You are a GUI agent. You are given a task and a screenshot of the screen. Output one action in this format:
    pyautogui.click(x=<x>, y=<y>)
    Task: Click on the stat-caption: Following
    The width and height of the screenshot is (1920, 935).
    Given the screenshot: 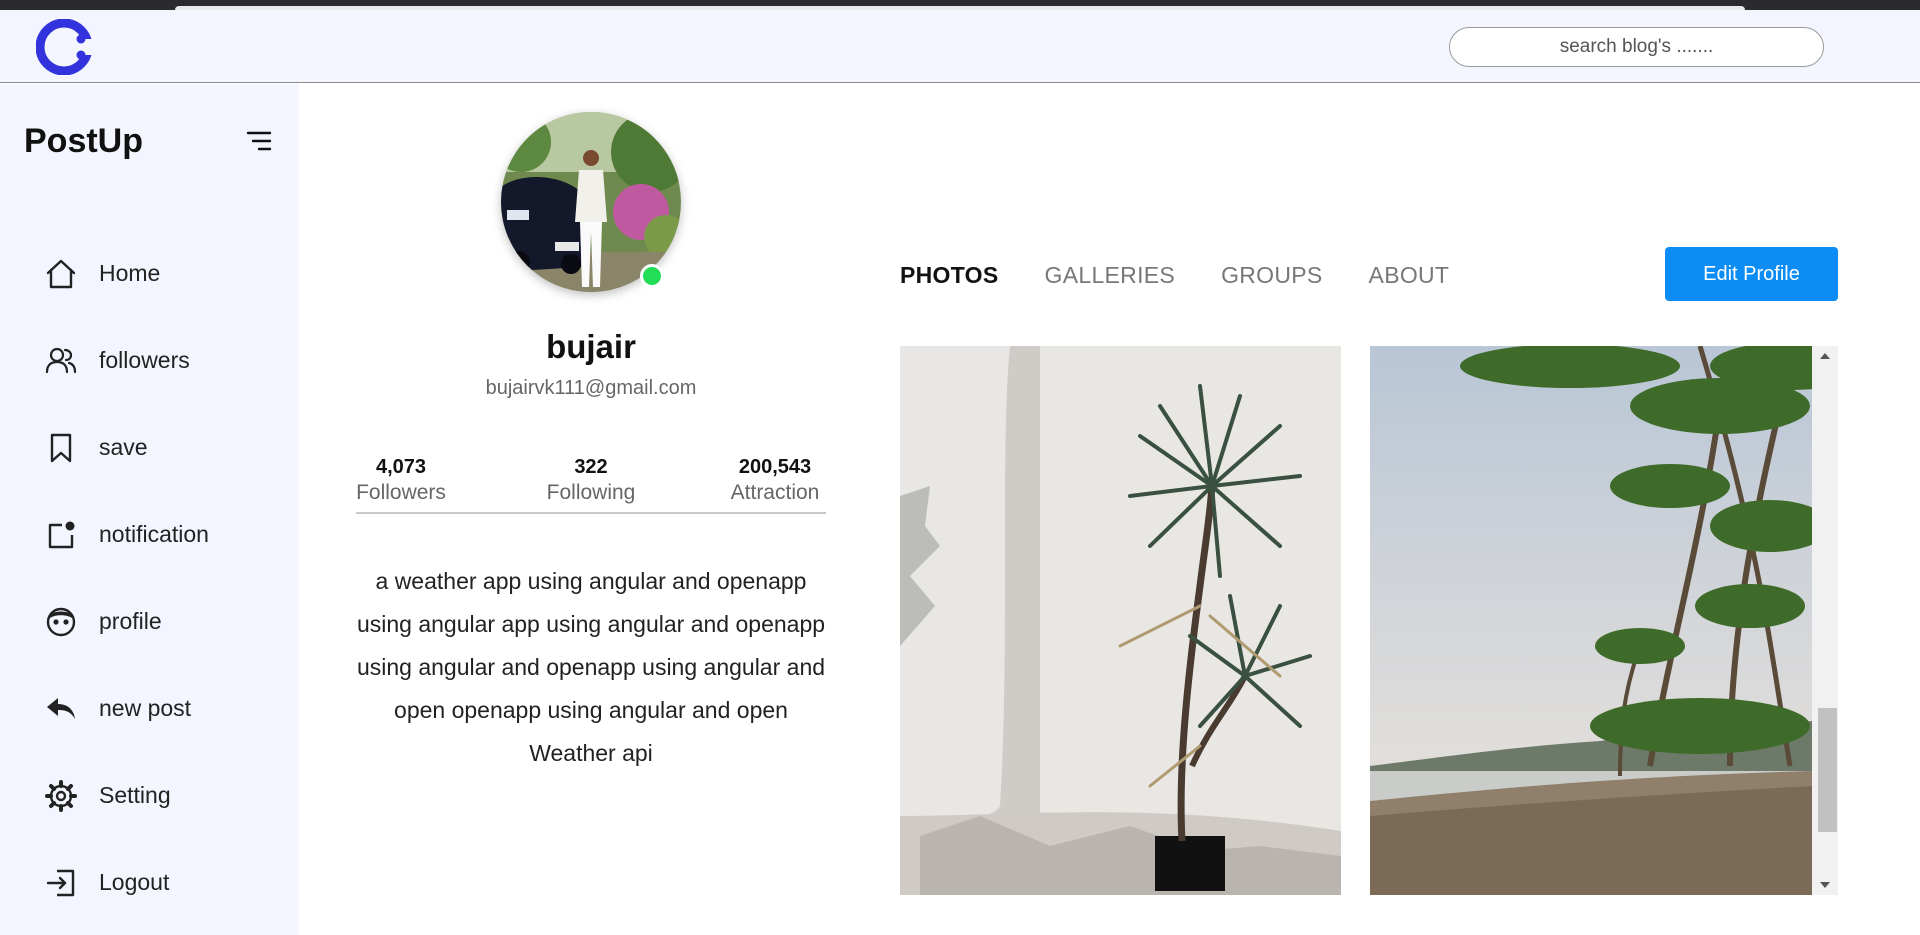 What is the action you would take?
    pyautogui.click(x=591, y=492)
    